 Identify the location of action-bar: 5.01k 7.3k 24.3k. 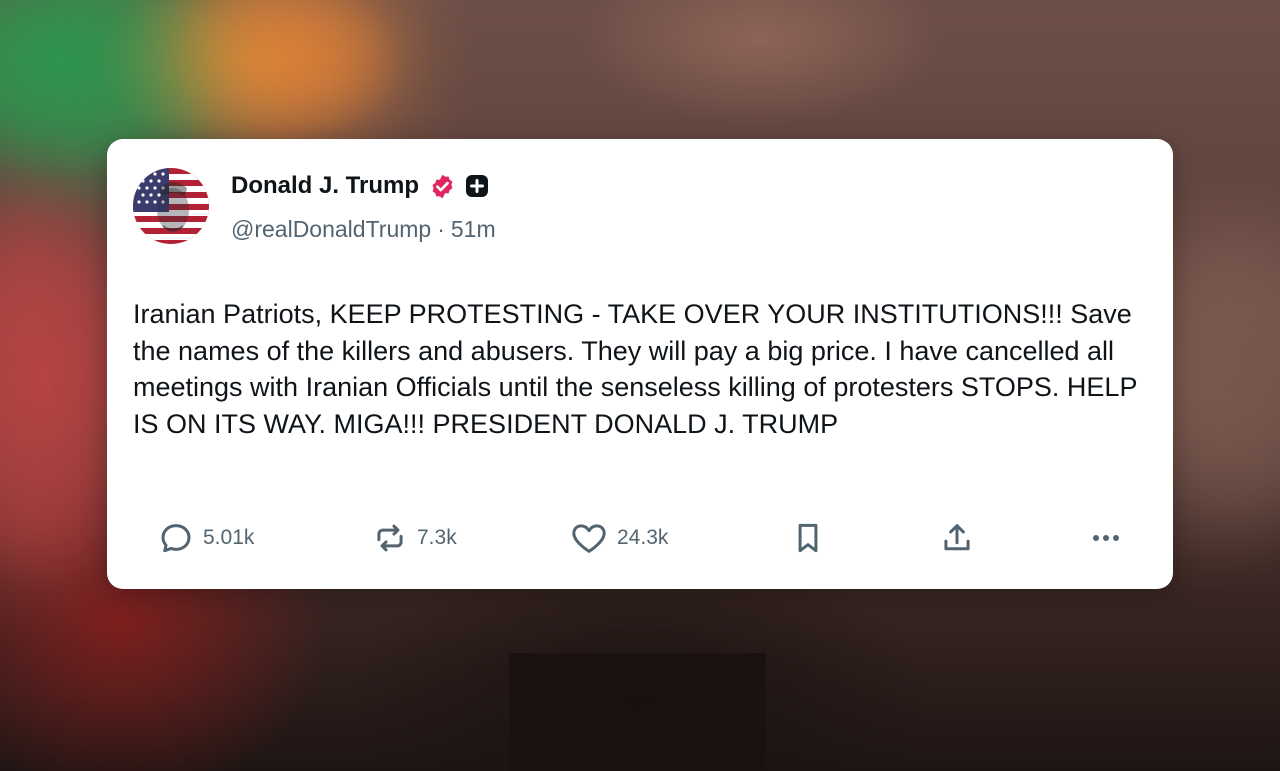
(640, 538).